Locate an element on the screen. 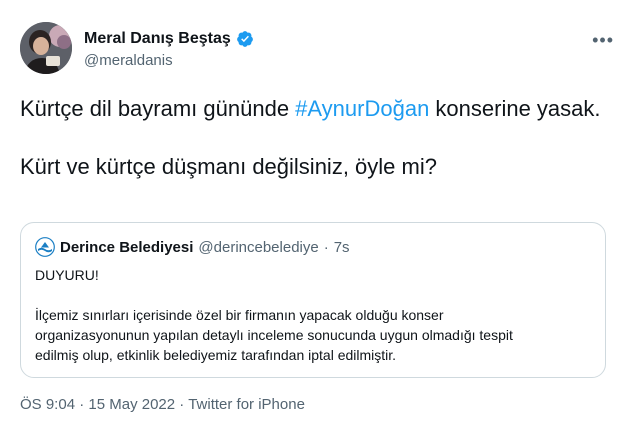  author-avatar is located at coordinates (46, 48).